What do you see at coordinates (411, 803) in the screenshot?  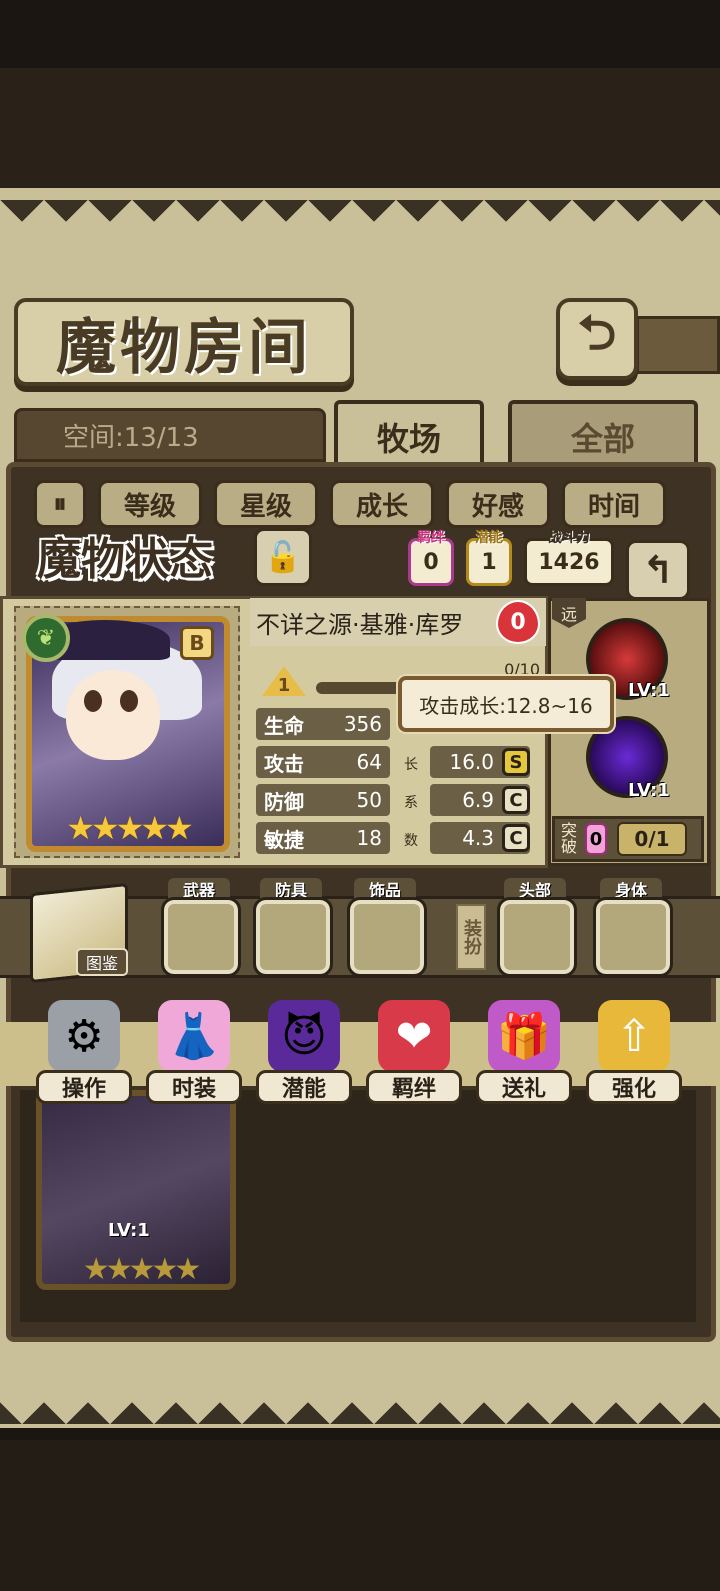 I see `growth-char: 系` at bounding box center [411, 803].